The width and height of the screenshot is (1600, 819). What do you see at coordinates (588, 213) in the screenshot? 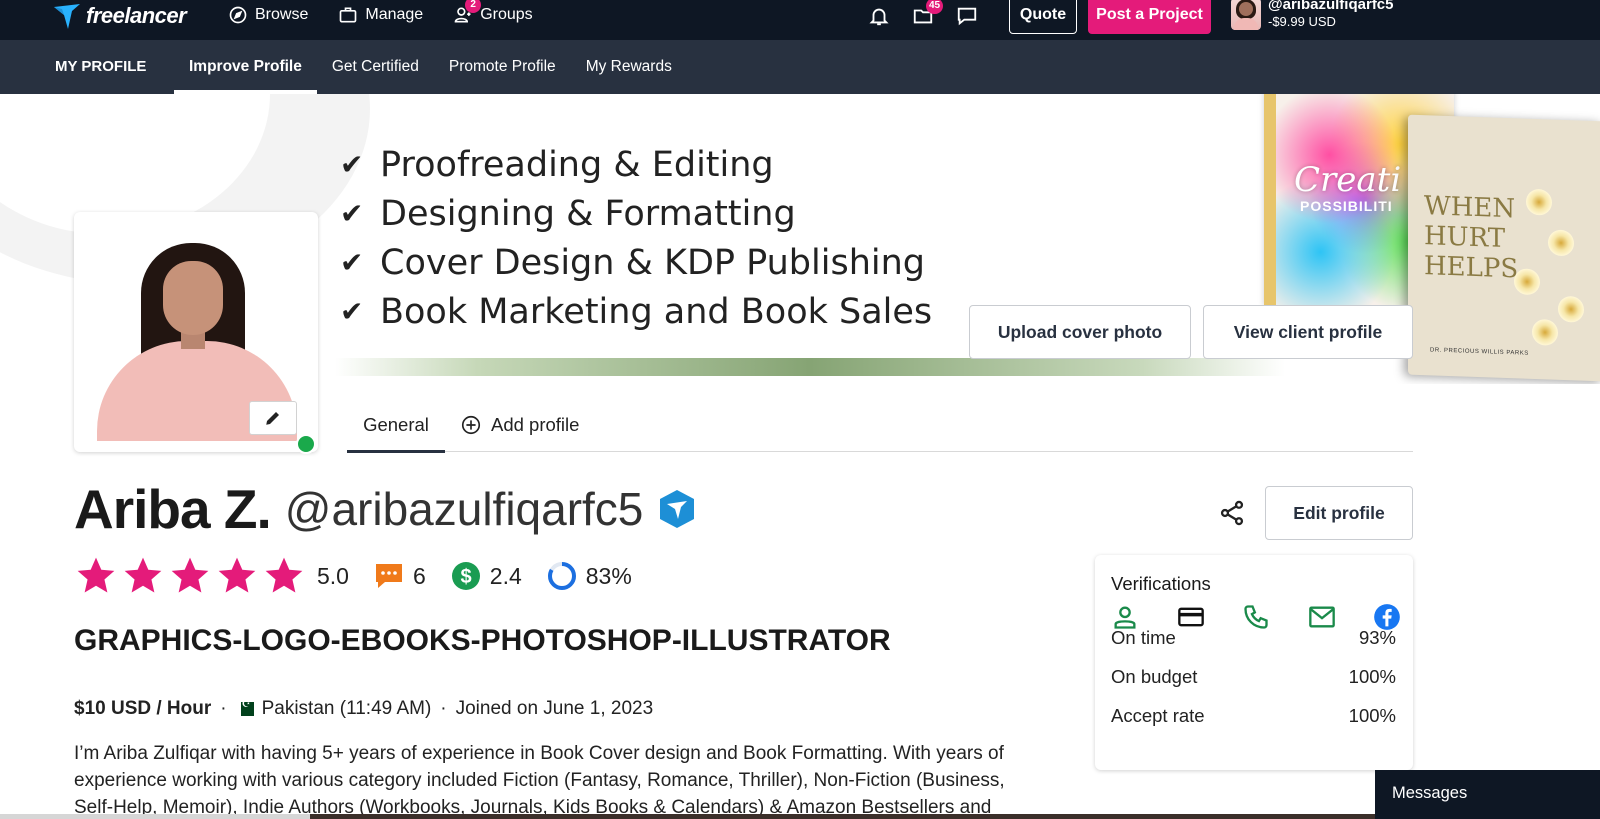
I see `service-label: Designing & Formatting` at bounding box center [588, 213].